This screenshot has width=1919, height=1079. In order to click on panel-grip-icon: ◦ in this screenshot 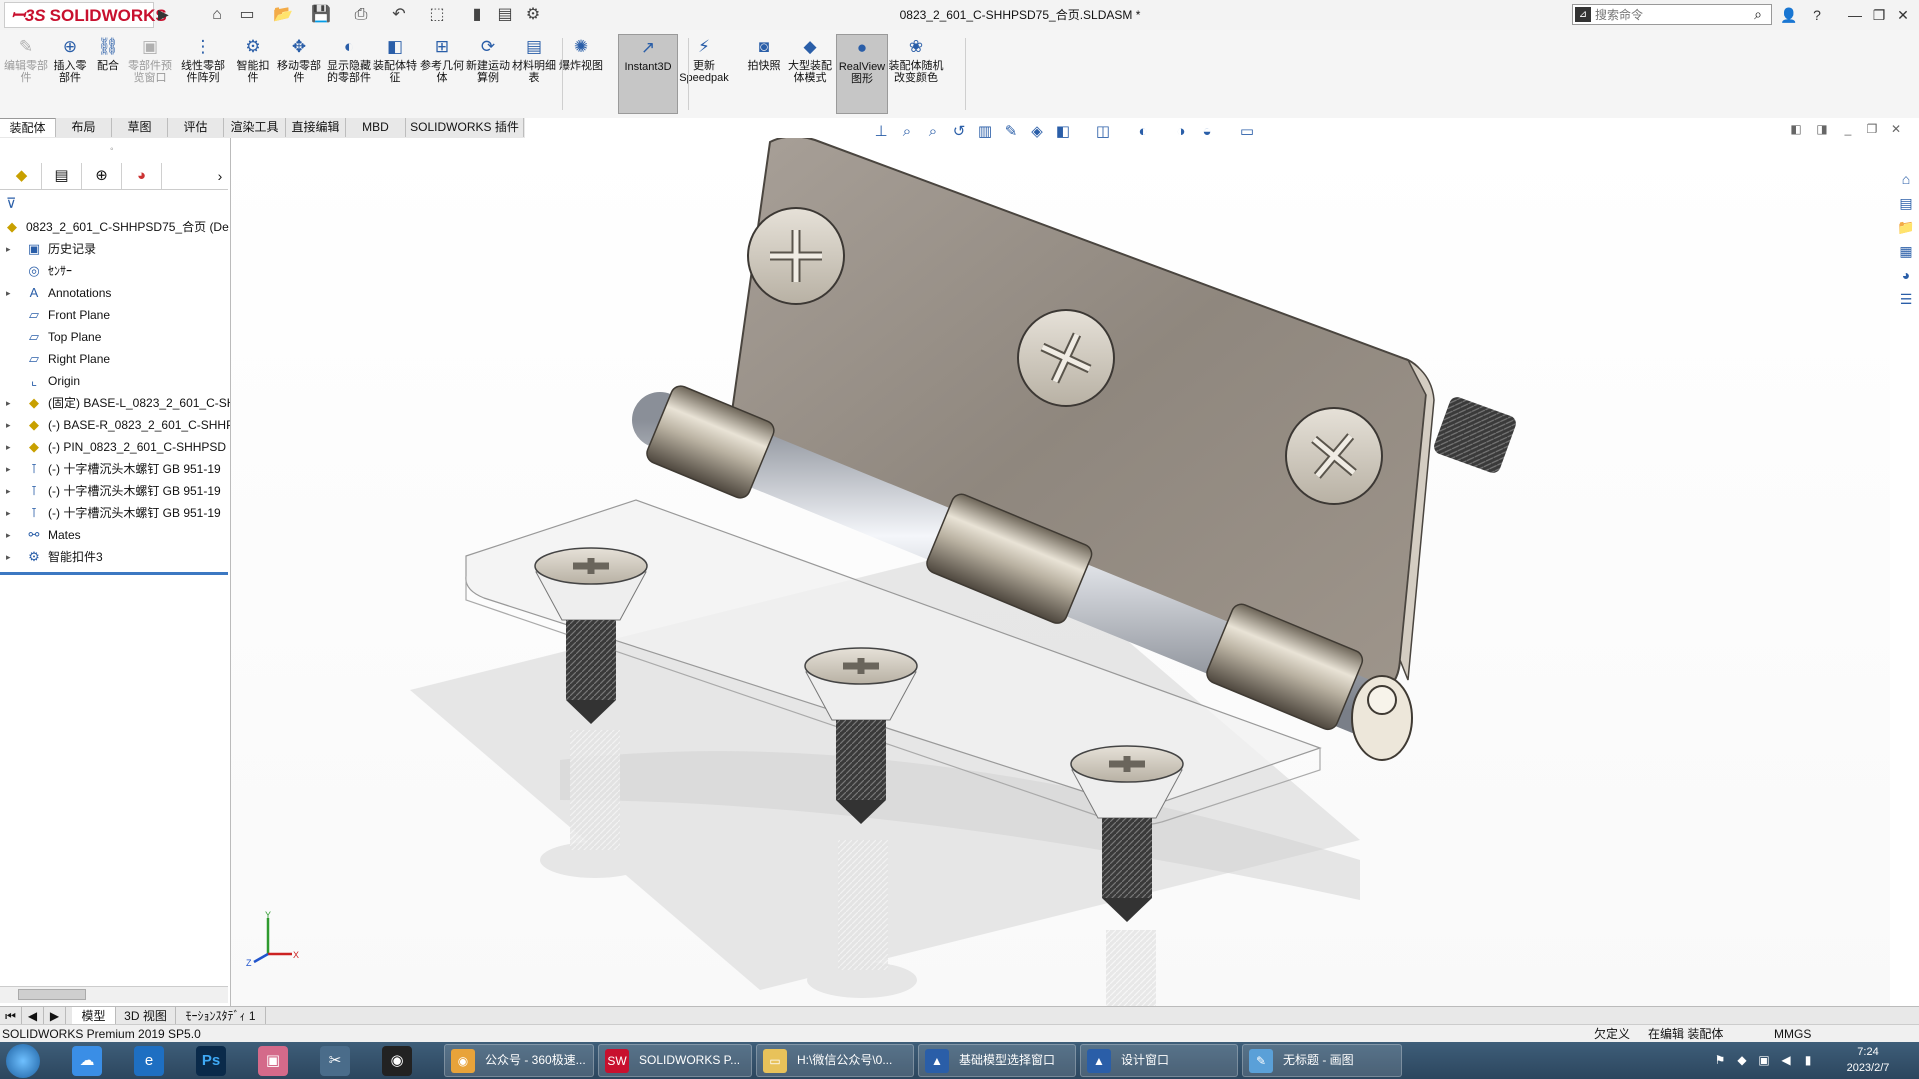, I will do `click(112, 149)`.